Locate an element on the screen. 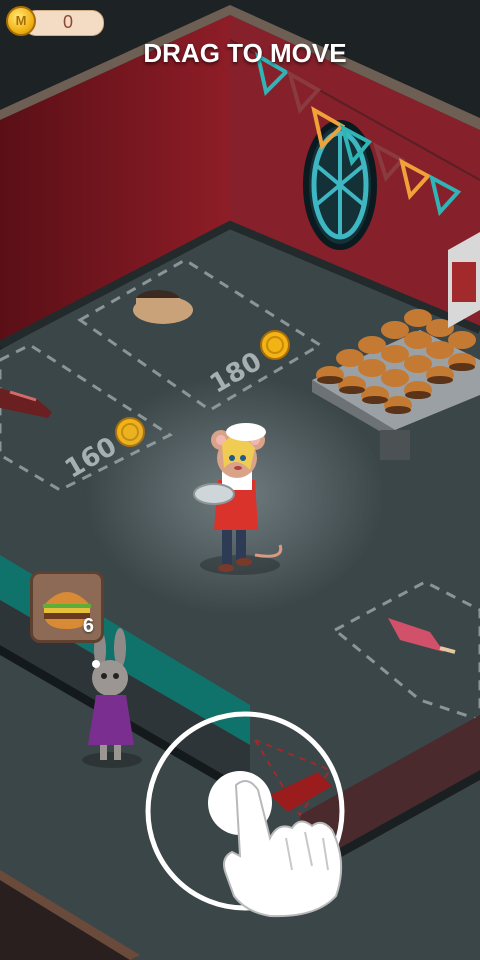 The width and height of the screenshot is (480, 960). tutorial-instruction: DRAG TO MOVE is located at coordinates (245, 53).